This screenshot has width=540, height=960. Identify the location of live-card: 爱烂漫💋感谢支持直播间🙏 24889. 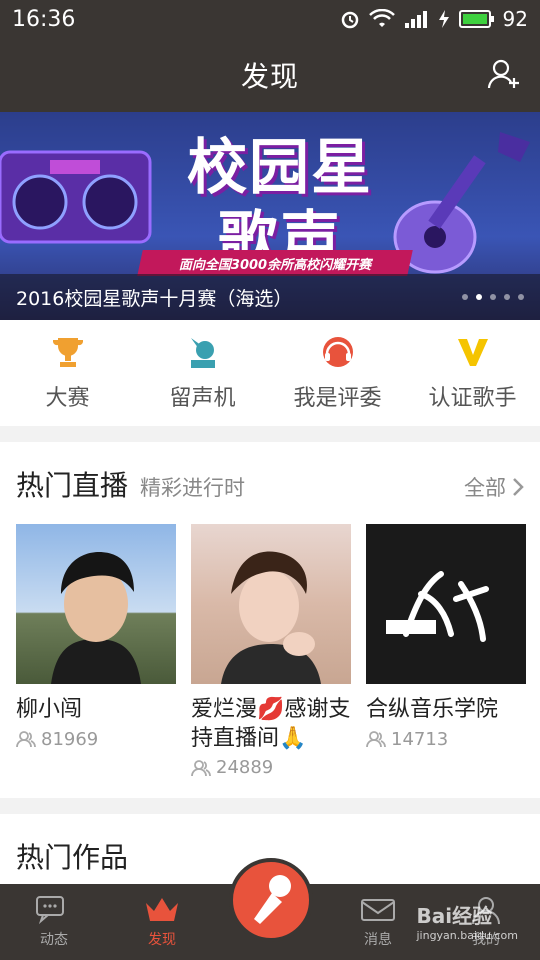
(271, 651).